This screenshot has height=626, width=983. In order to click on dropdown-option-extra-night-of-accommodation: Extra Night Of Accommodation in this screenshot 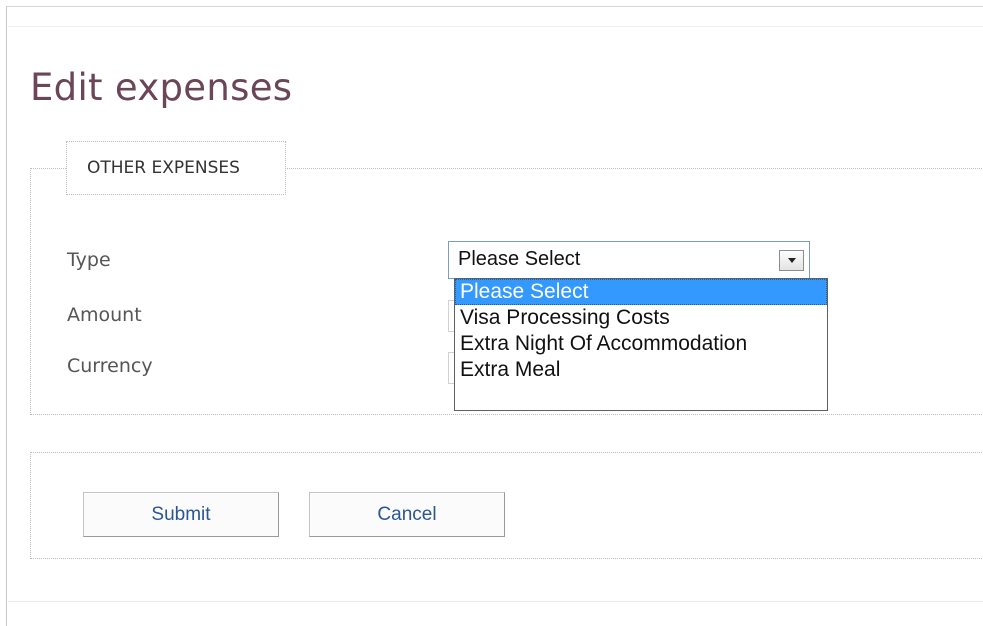, I will do `click(641, 344)`.